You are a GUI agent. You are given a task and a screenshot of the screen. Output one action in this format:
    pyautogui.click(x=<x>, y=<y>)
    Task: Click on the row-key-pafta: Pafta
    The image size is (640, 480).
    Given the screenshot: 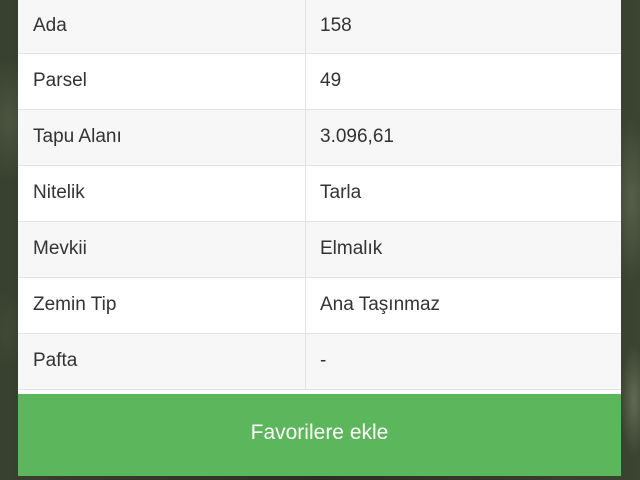 What is the action you would take?
    pyautogui.click(x=162, y=361)
    